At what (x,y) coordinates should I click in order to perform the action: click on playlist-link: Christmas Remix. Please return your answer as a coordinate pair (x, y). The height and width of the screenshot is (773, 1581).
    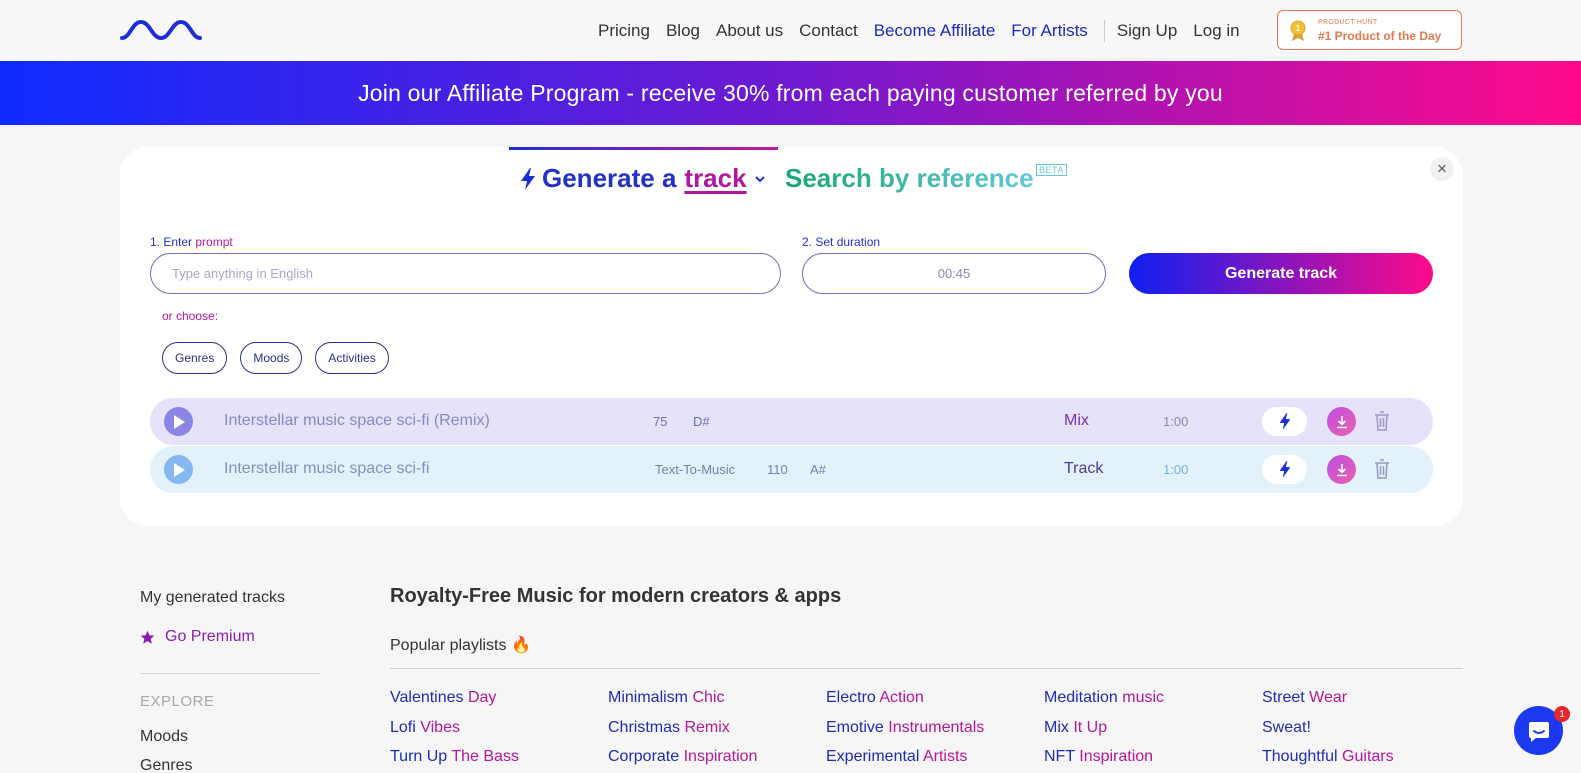
    Looking at the image, I should click on (669, 728).